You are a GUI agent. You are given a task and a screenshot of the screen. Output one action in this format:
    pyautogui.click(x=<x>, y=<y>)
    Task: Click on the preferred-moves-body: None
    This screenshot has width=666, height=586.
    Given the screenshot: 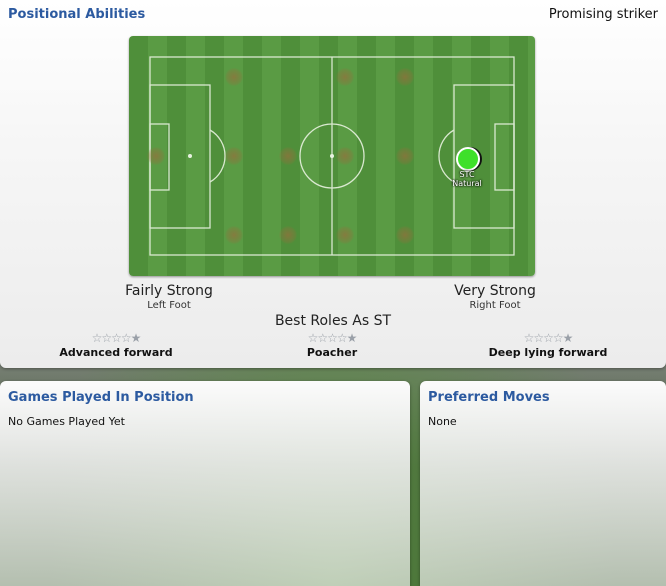 What is the action you would take?
    pyautogui.click(x=442, y=421)
    